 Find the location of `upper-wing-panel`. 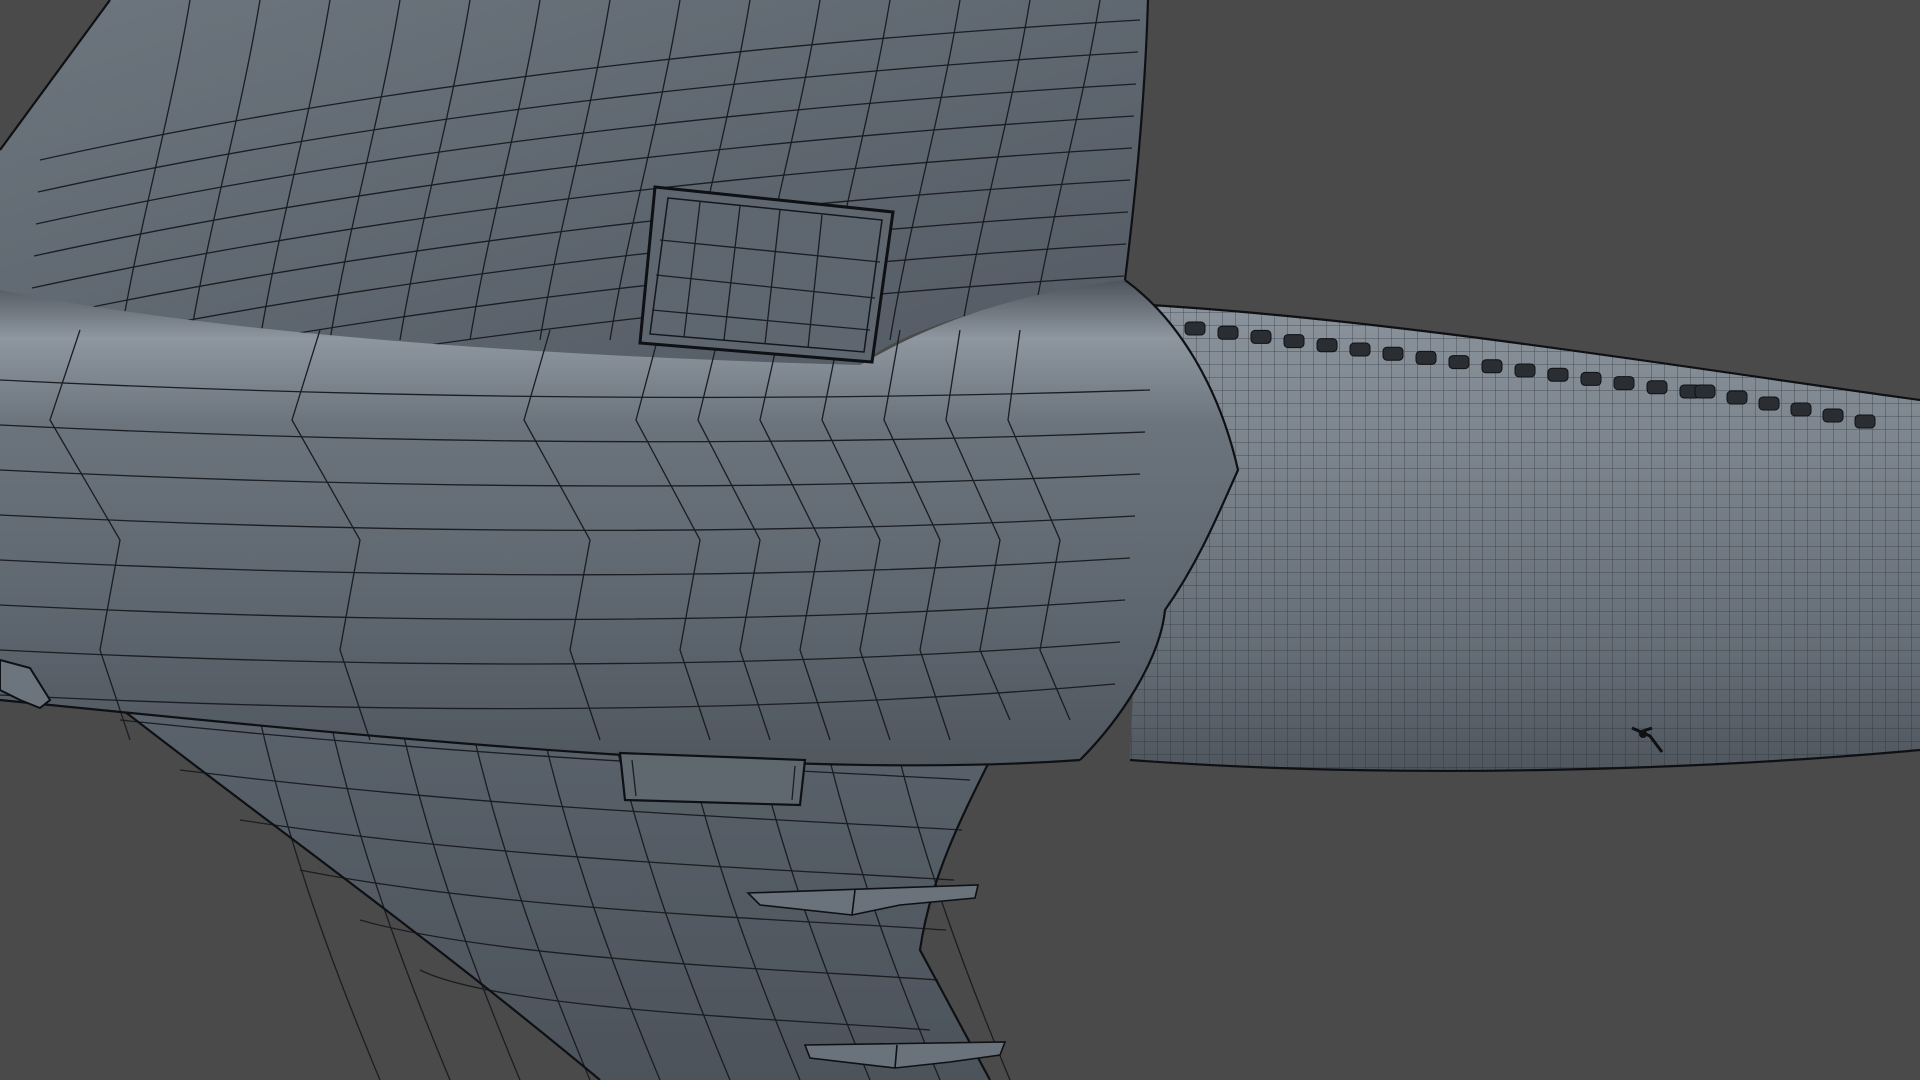

upper-wing-panel is located at coordinates (766, 274).